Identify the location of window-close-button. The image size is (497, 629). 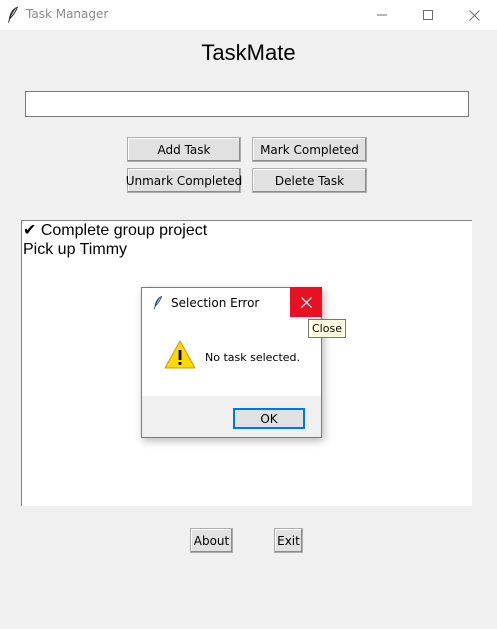
(474, 15).